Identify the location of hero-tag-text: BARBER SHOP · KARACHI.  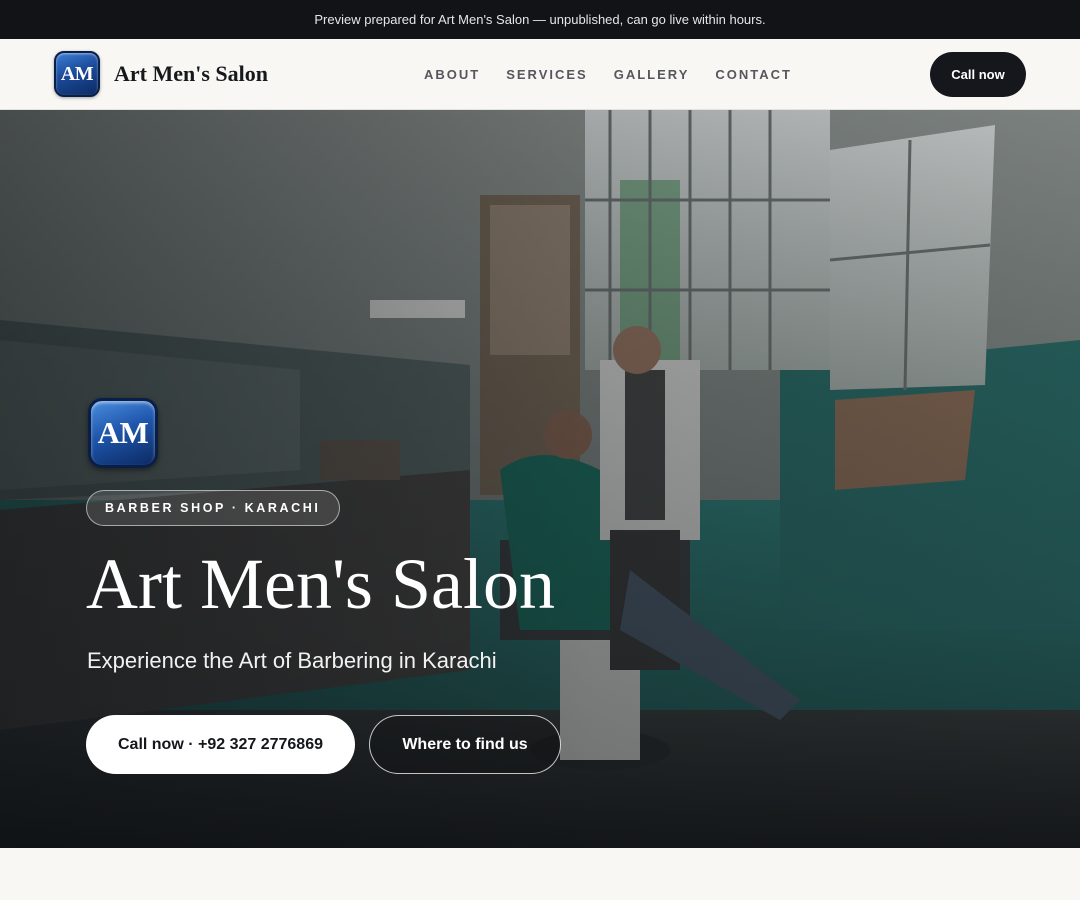
(213, 508).